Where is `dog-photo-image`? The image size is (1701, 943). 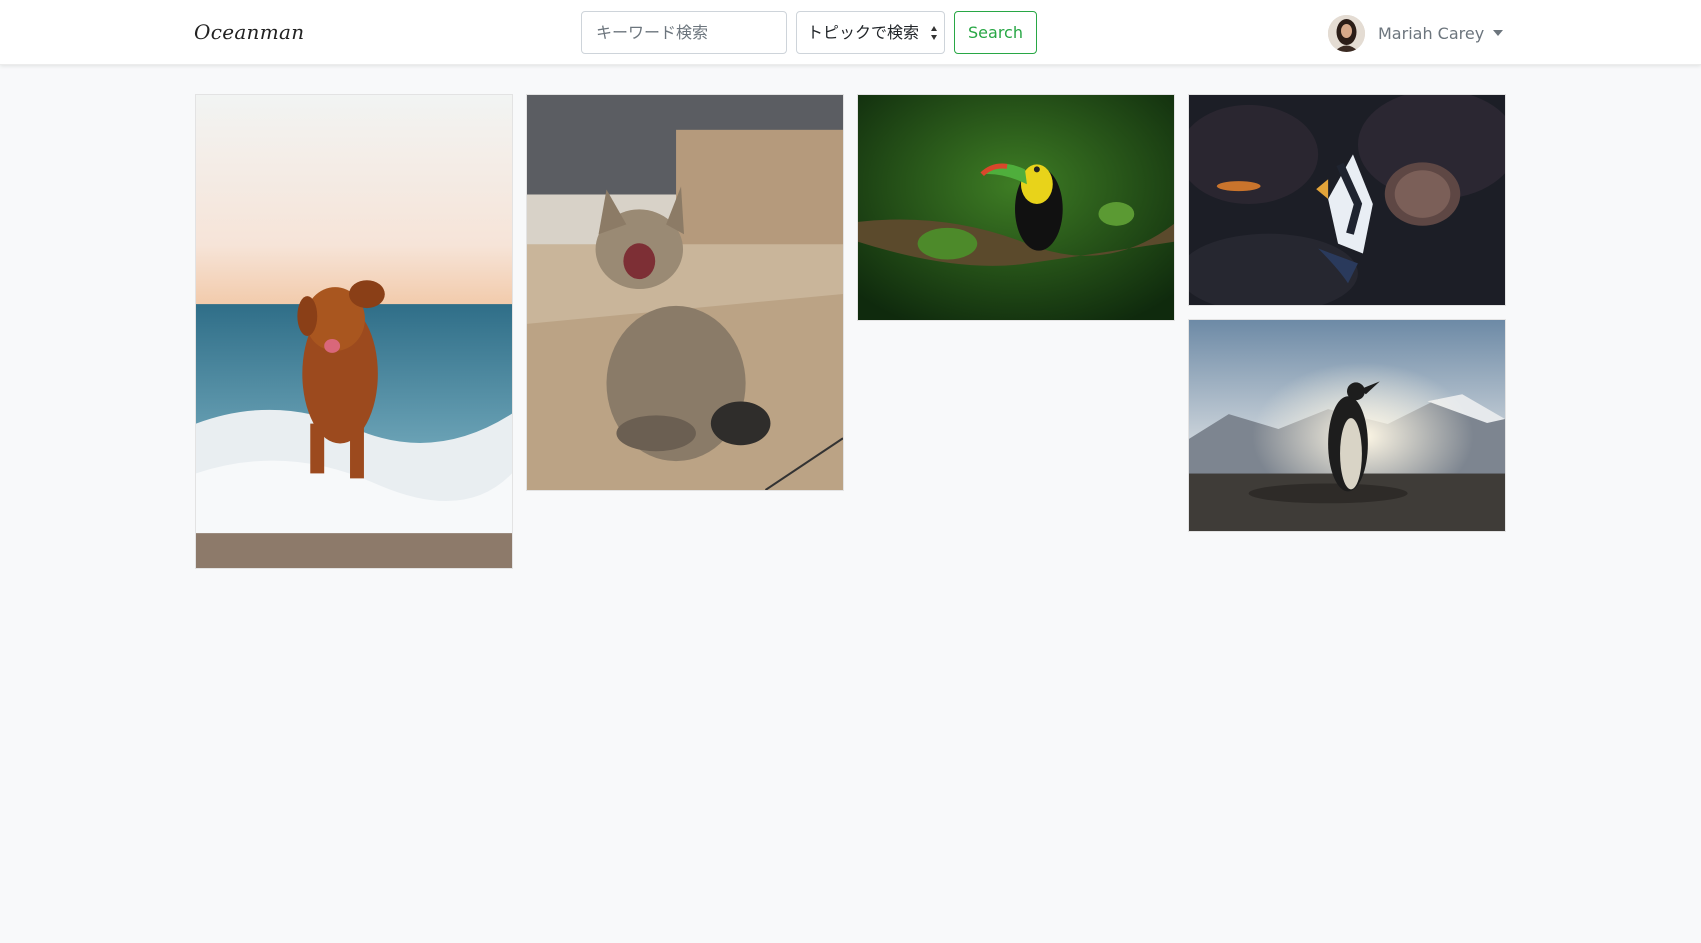 dog-photo-image is located at coordinates (354, 331).